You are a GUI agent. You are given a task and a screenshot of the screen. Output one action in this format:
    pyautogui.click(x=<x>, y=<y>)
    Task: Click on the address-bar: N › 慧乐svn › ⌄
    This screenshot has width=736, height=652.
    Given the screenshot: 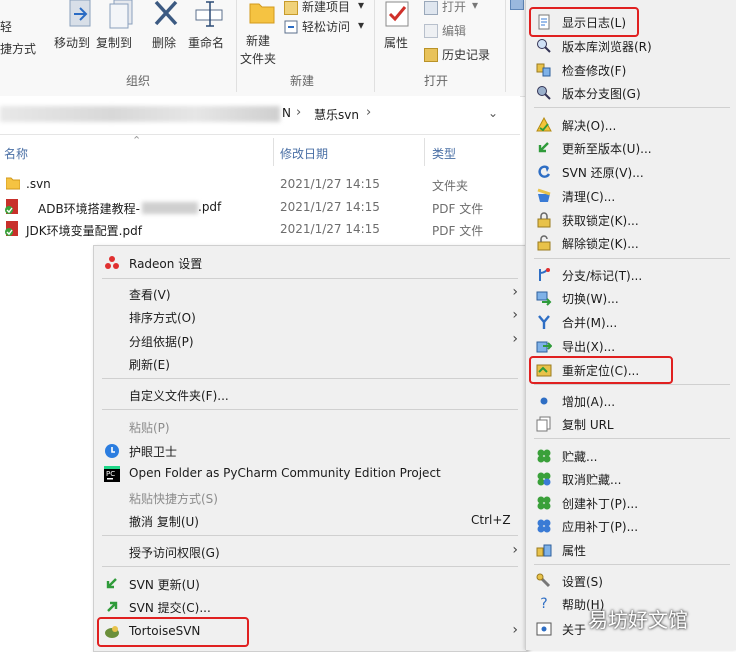 What is the action you would take?
    pyautogui.click(x=260, y=115)
    